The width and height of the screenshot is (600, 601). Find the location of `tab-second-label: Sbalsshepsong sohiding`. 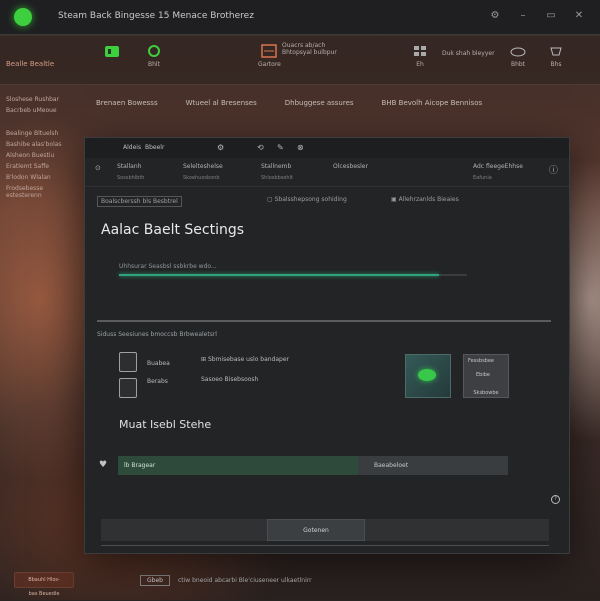

tab-second-label: Sbalsshepsong sohiding is located at coordinates (310, 199).